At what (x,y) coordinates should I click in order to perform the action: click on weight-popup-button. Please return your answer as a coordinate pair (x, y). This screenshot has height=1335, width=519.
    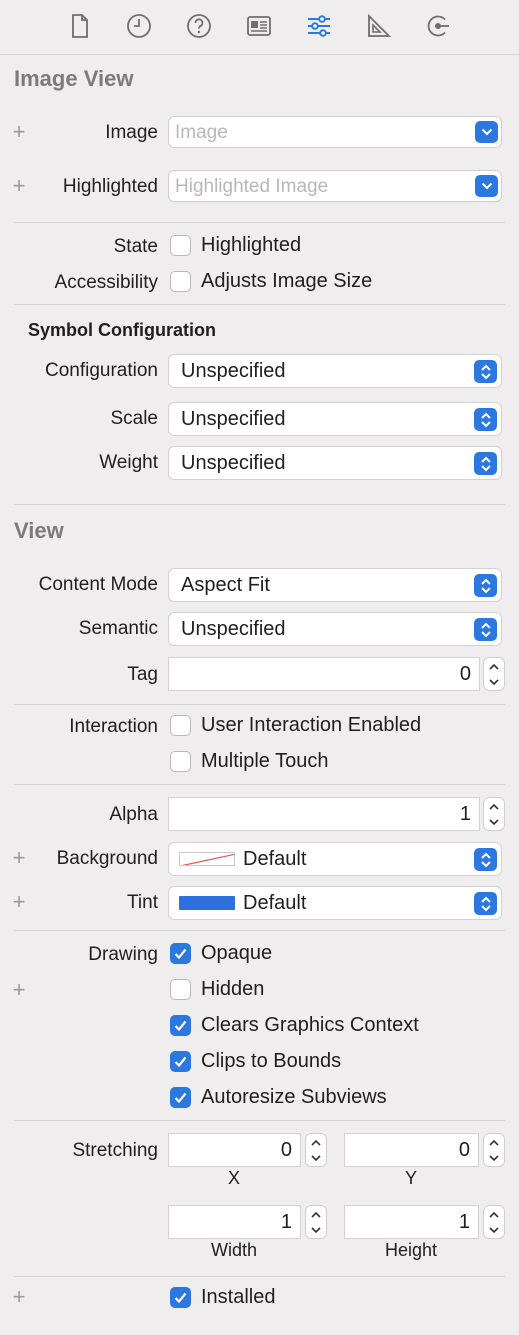
    Looking at the image, I should click on (485, 463).